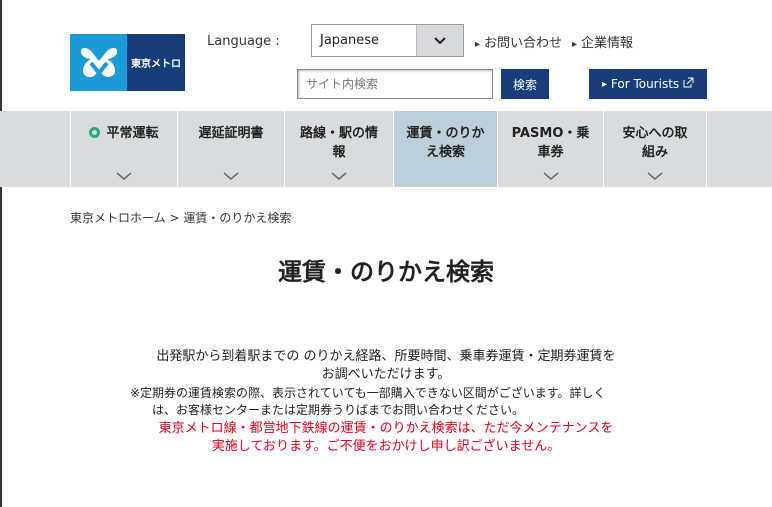  I want to click on nav-item-fare-transfer: 運賃・のりか え検索, so click(445, 149).